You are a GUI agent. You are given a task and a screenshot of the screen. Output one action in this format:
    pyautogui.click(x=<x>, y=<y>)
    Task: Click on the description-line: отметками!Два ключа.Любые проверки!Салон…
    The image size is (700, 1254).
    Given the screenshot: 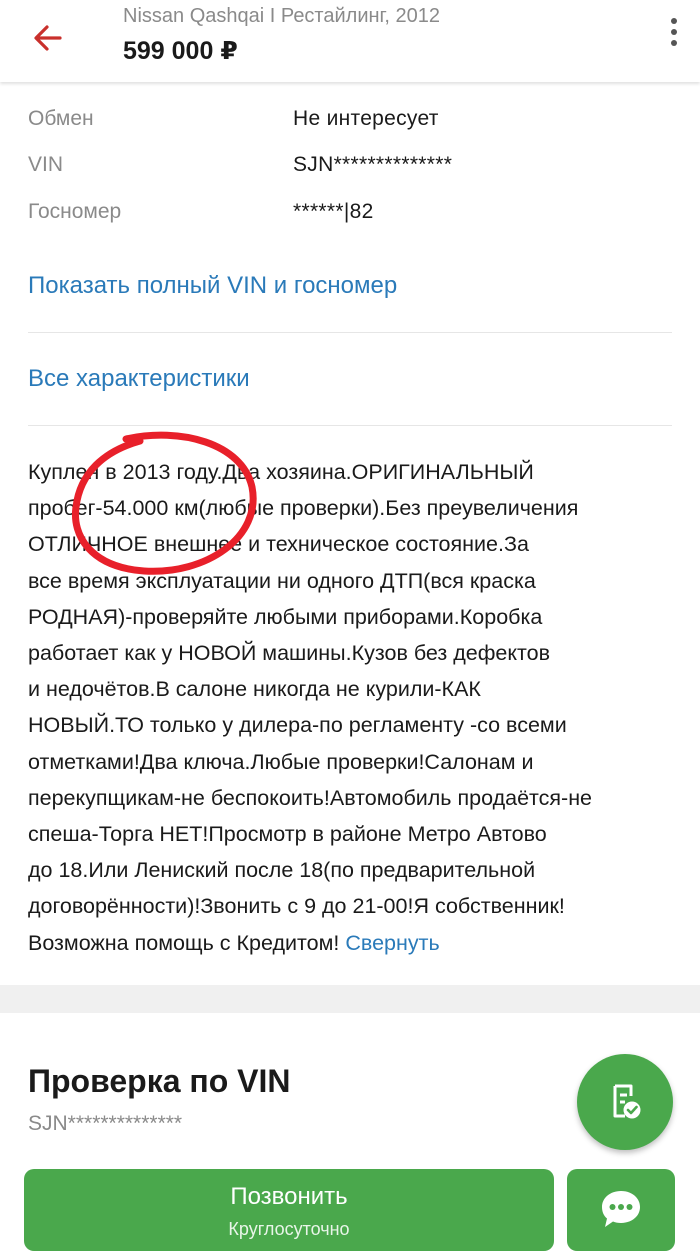 What is the action you would take?
    pyautogui.click(x=281, y=761)
    